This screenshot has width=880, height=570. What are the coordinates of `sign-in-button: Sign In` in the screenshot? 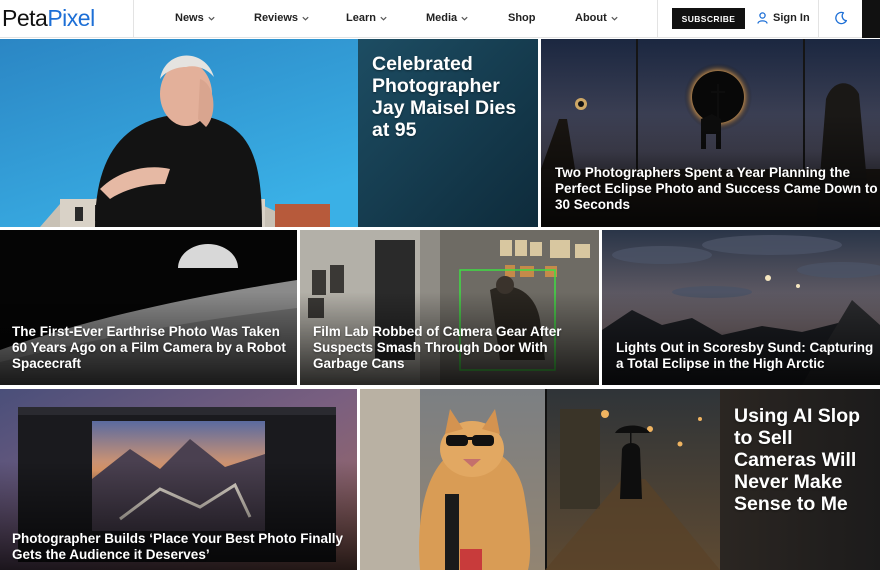 It's located at (783, 18).